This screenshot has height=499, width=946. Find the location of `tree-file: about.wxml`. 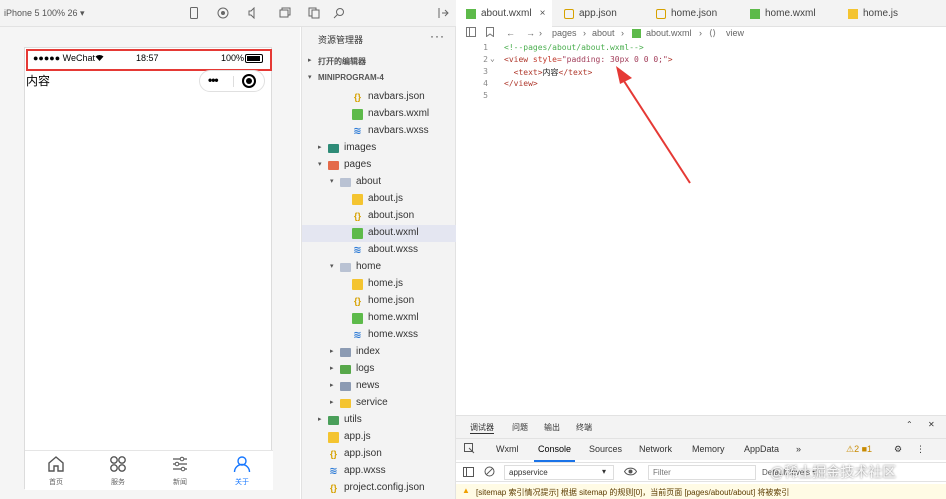

tree-file: about.wxml is located at coordinates (379, 233).